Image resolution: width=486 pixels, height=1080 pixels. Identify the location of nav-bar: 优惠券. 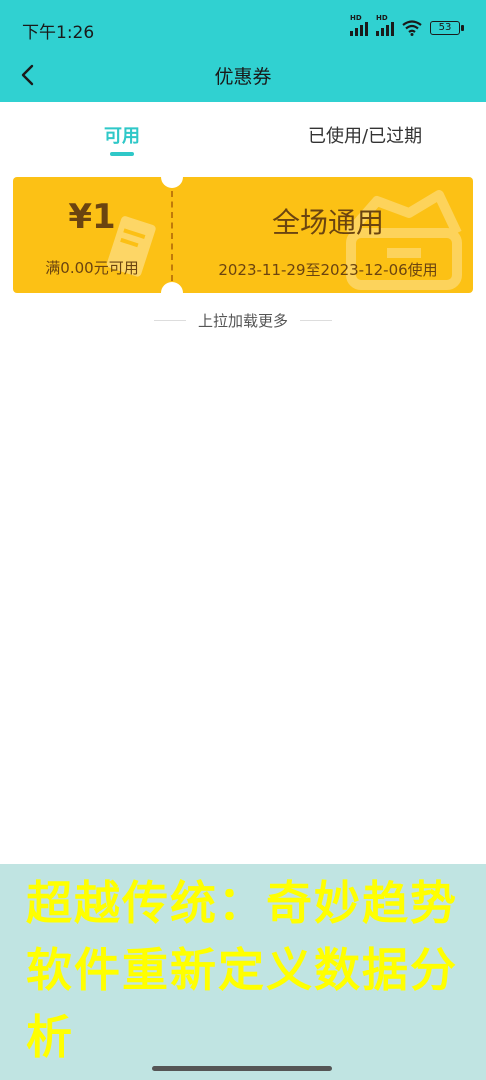
(243, 77).